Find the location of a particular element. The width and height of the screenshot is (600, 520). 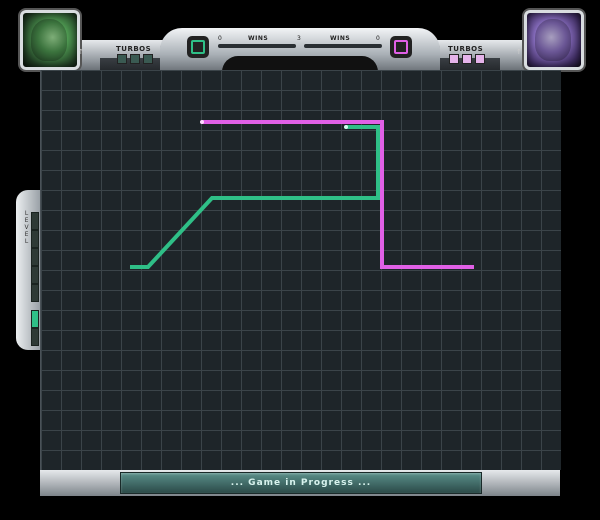

player2-turbo-indicators is located at coordinates (467, 59).